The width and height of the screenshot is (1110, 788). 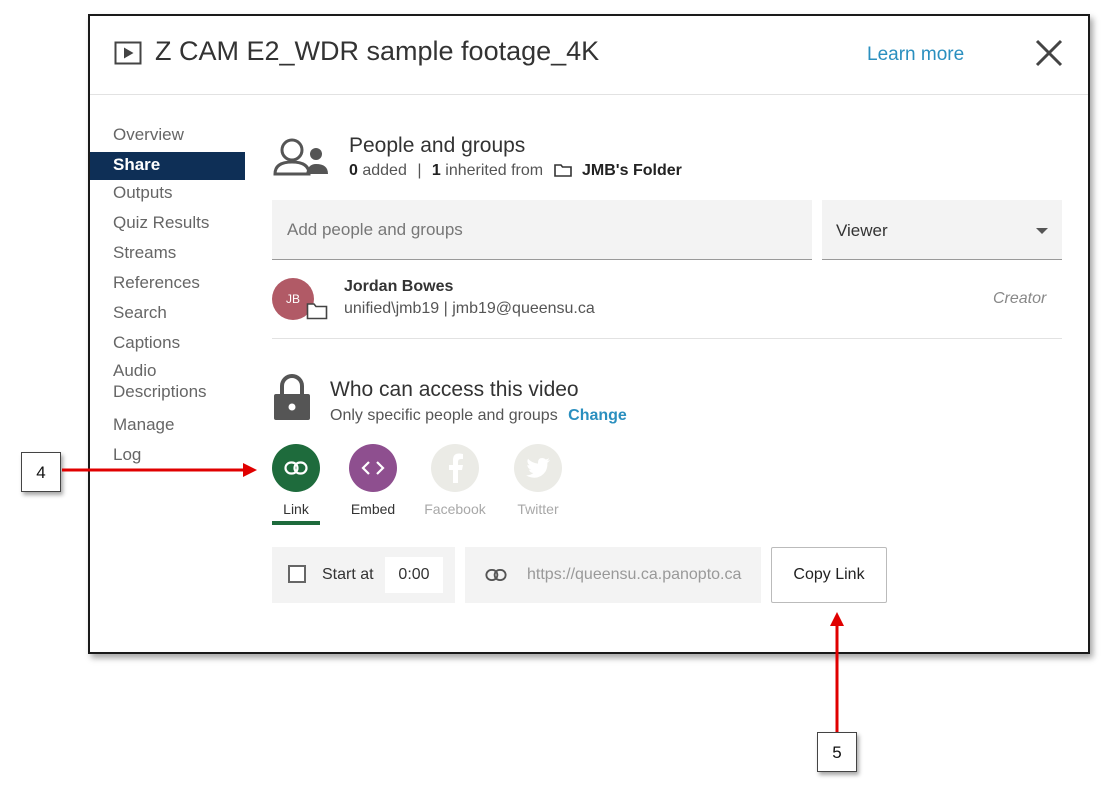 What do you see at coordinates (837, 619) in the screenshot?
I see `arrow-5-head` at bounding box center [837, 619].